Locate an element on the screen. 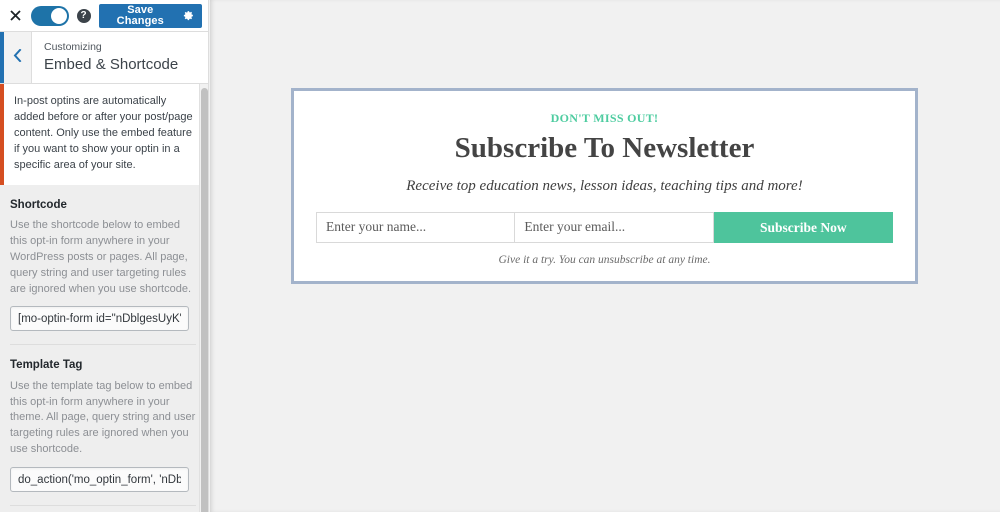 This screenshot has width=1000, height=512. optin-headline: Subscribe To Newsletter is located at coordinates (604, 148).